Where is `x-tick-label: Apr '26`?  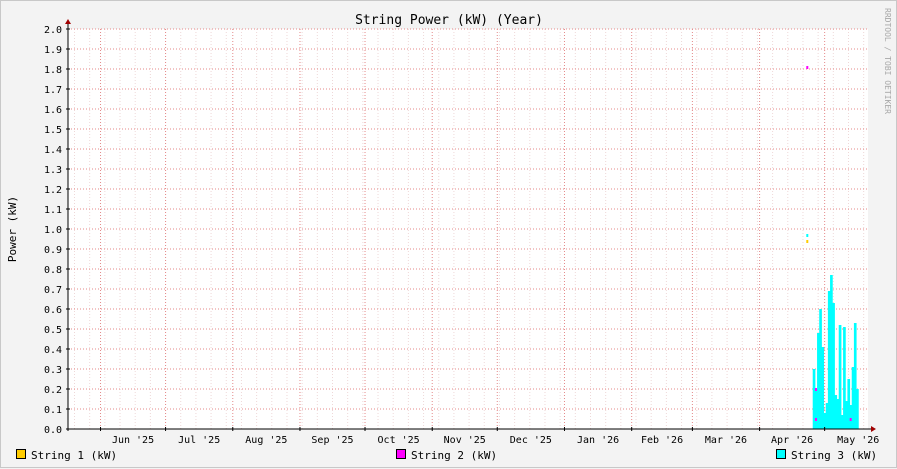
x-tick-label: Apr '26 is located at coordinates (792, 440).